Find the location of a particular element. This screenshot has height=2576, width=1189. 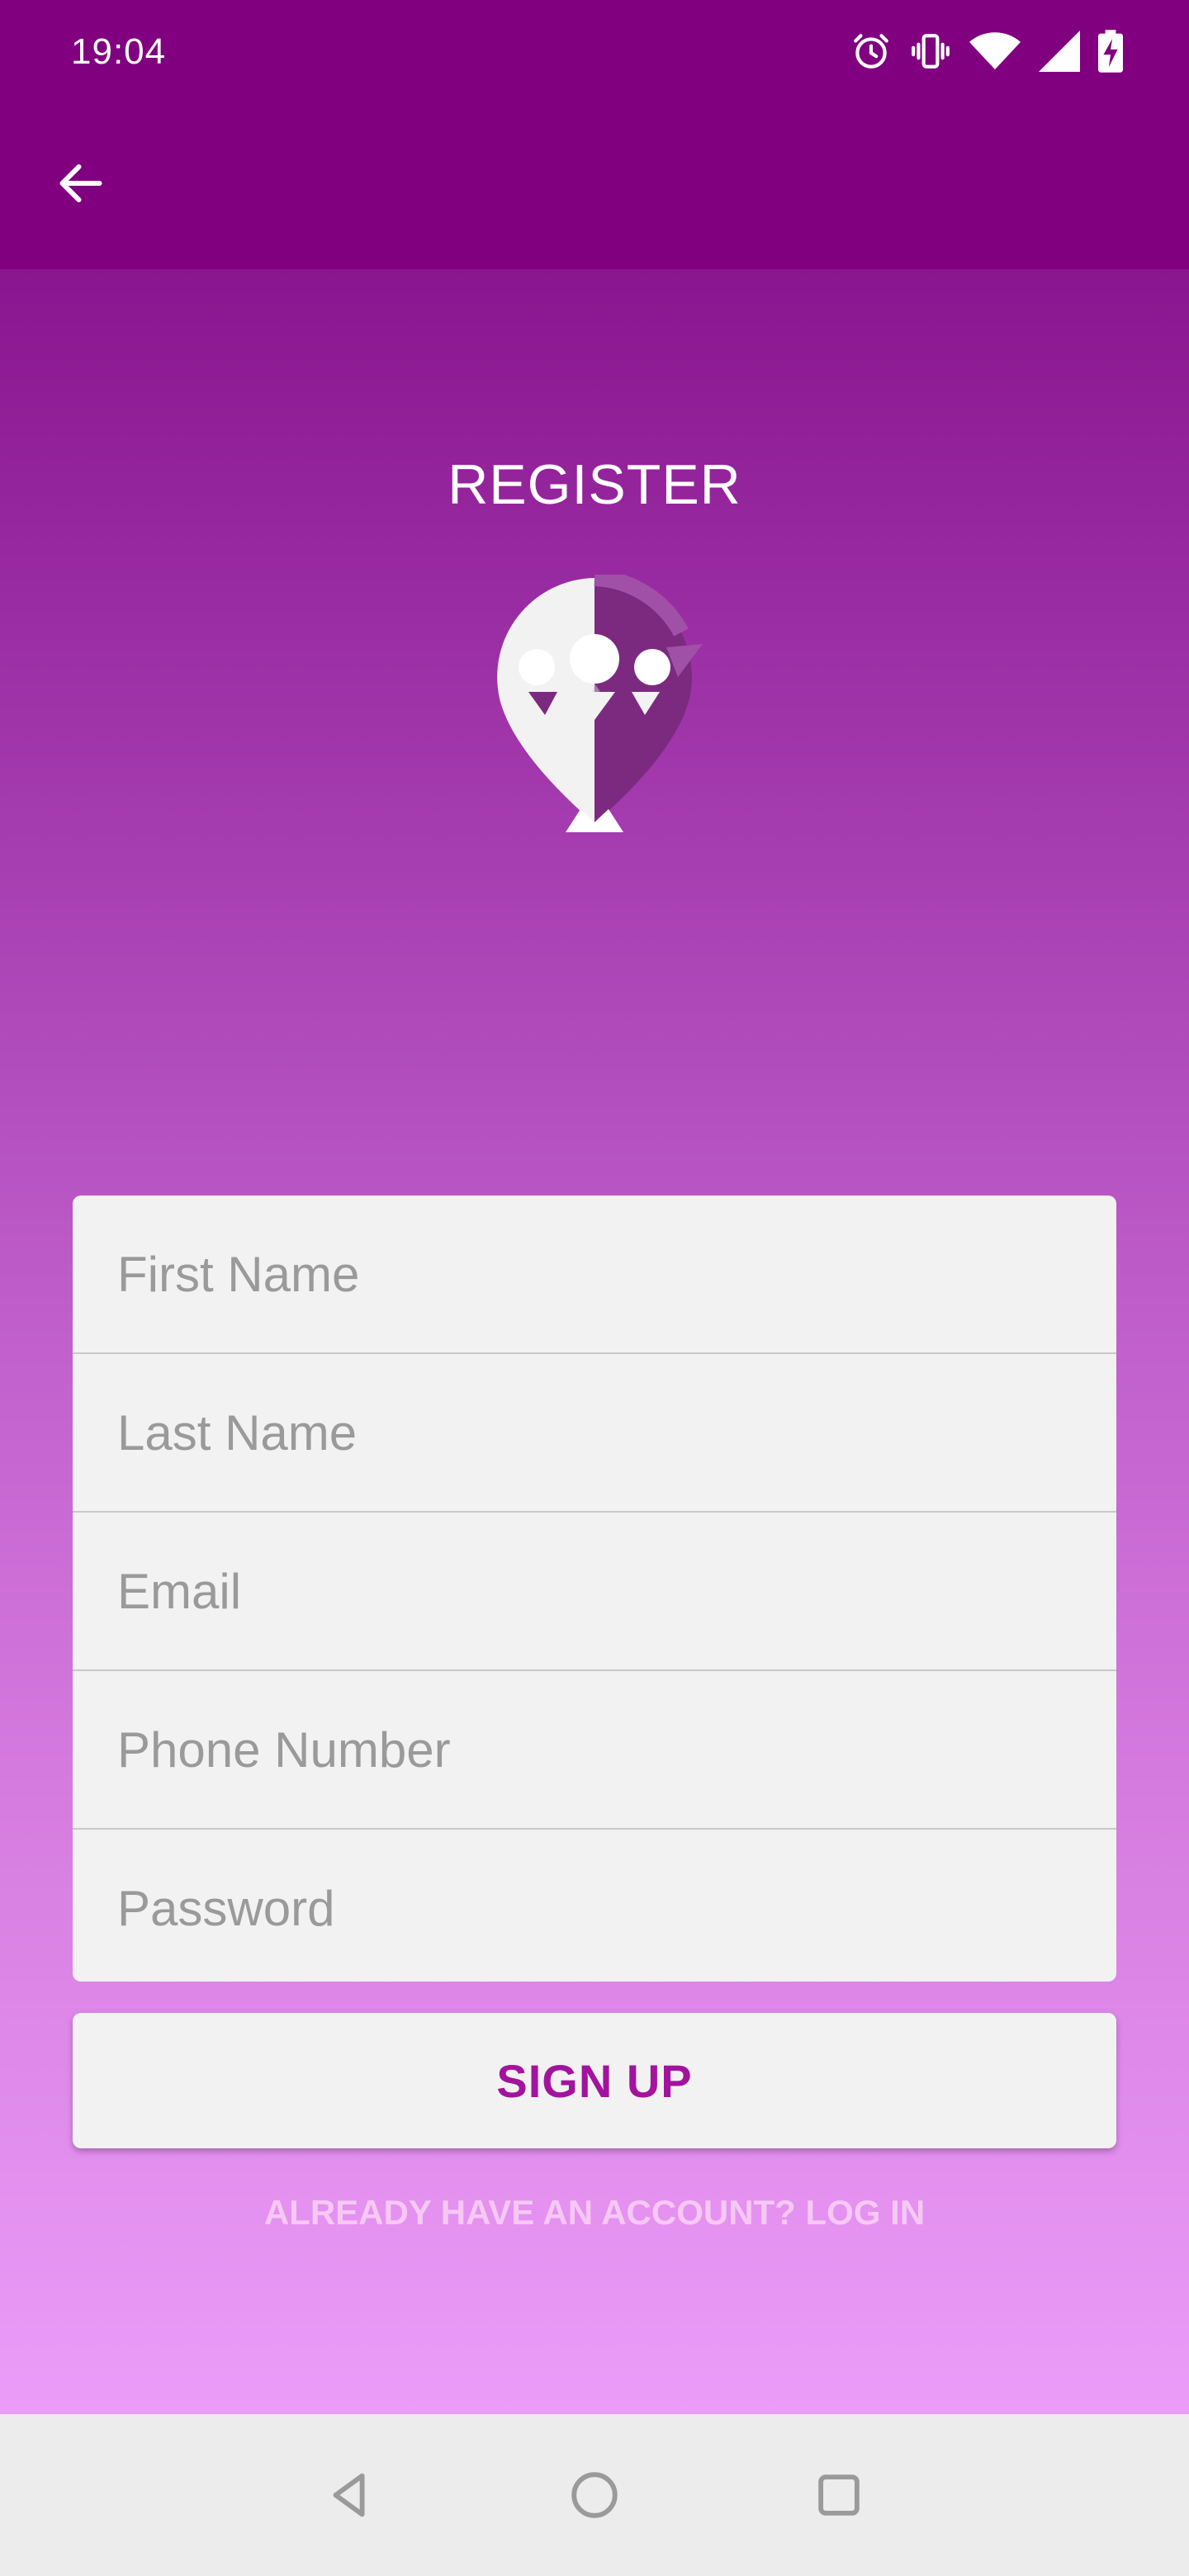

status-bar: 19:04 is located at coordinates (594, 53).